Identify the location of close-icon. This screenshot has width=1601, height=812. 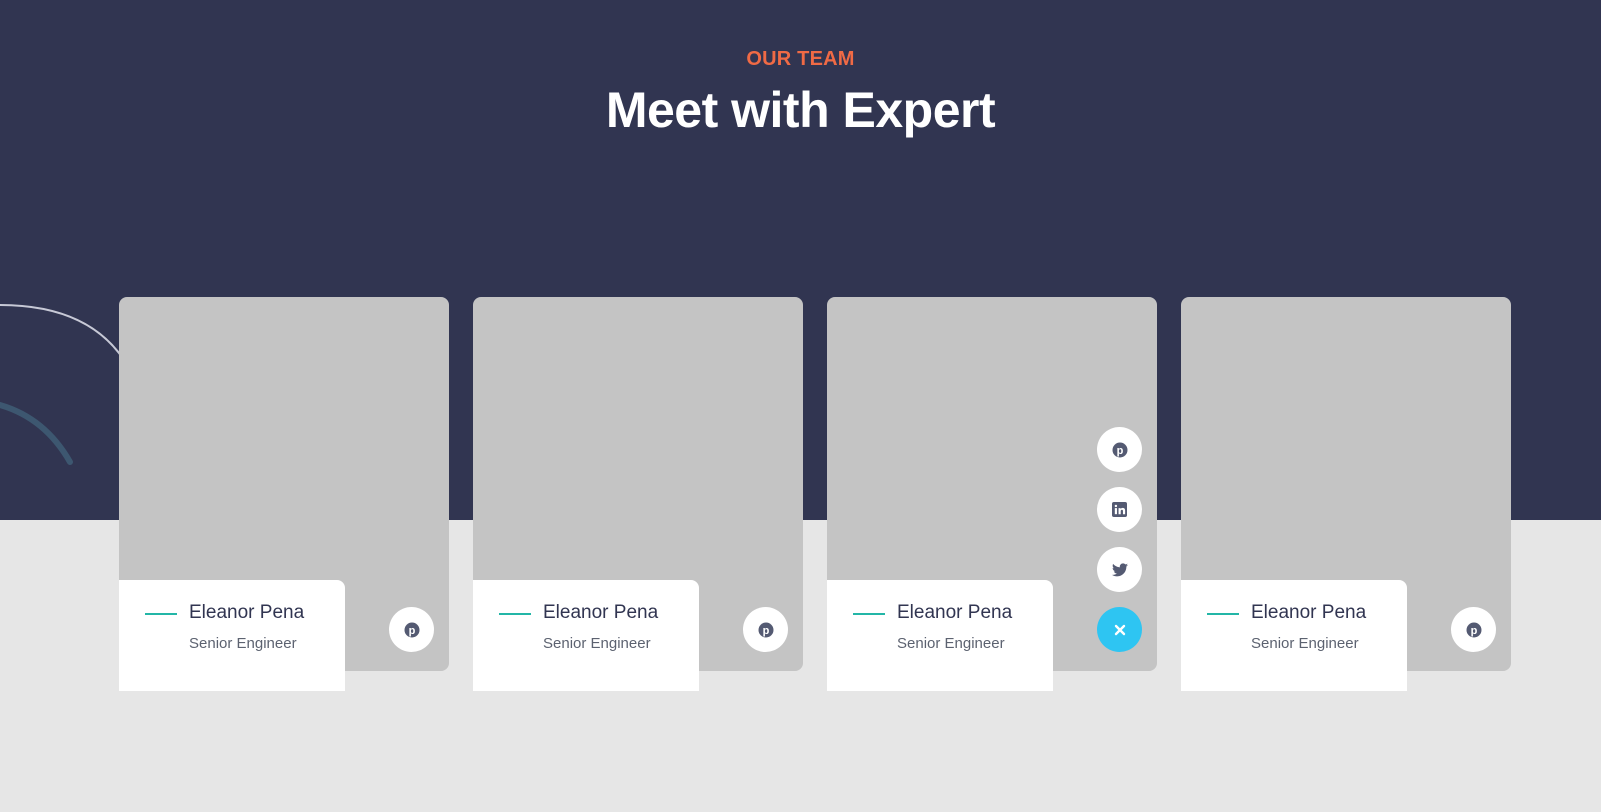
(1119, 629).